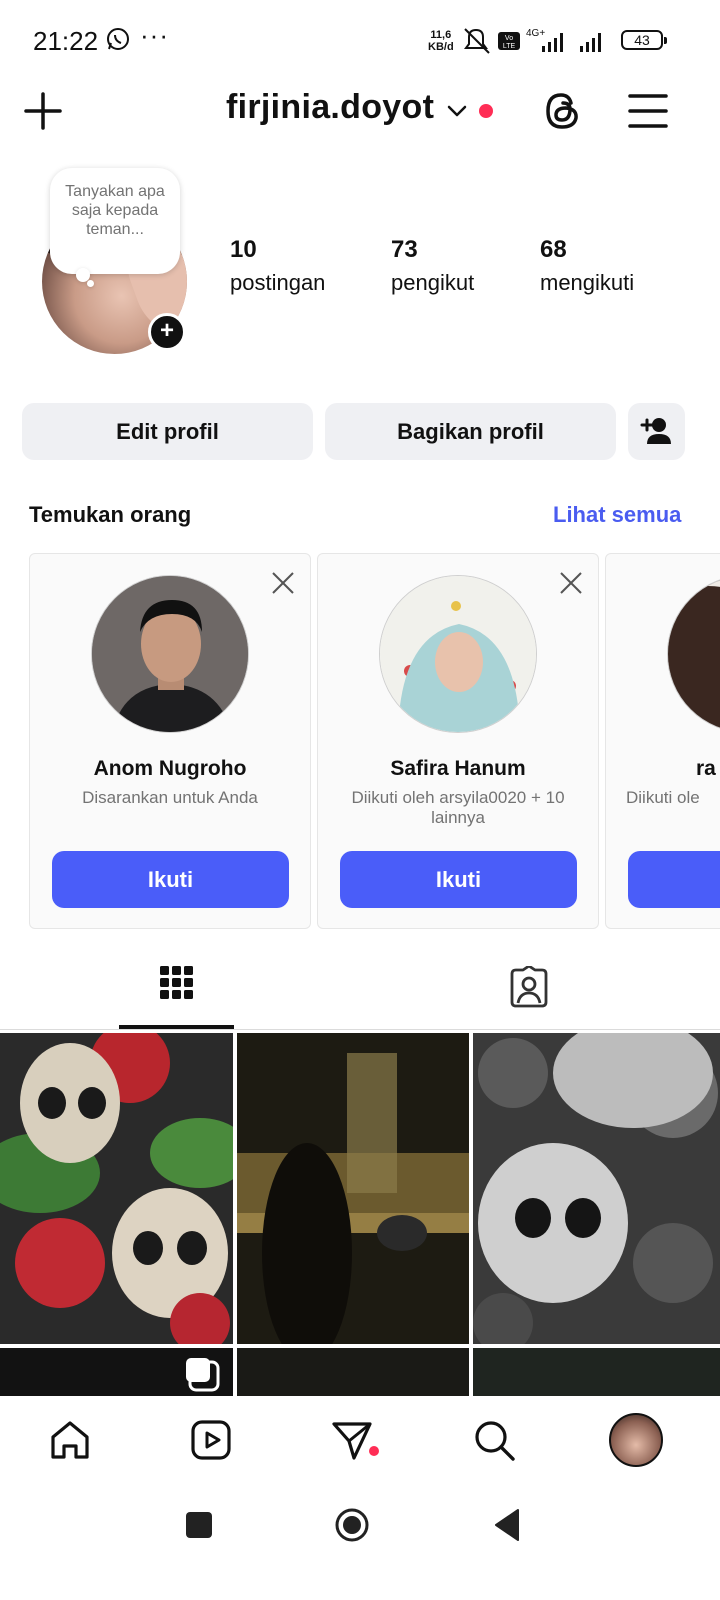 Image resolution: width=720 pixels, height=1600 pixels. What do you see at coordinates (617, 515) in the screenshot?
I see `see-all-link: Lihat semua` at bounding box center [617, 515].